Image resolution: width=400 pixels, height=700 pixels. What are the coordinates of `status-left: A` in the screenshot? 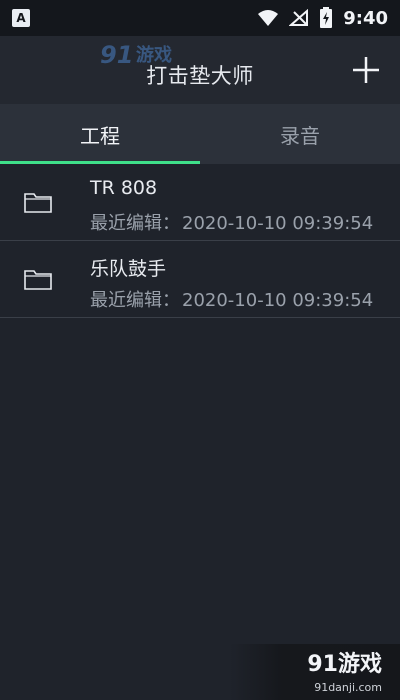 It's located at (21, 18).